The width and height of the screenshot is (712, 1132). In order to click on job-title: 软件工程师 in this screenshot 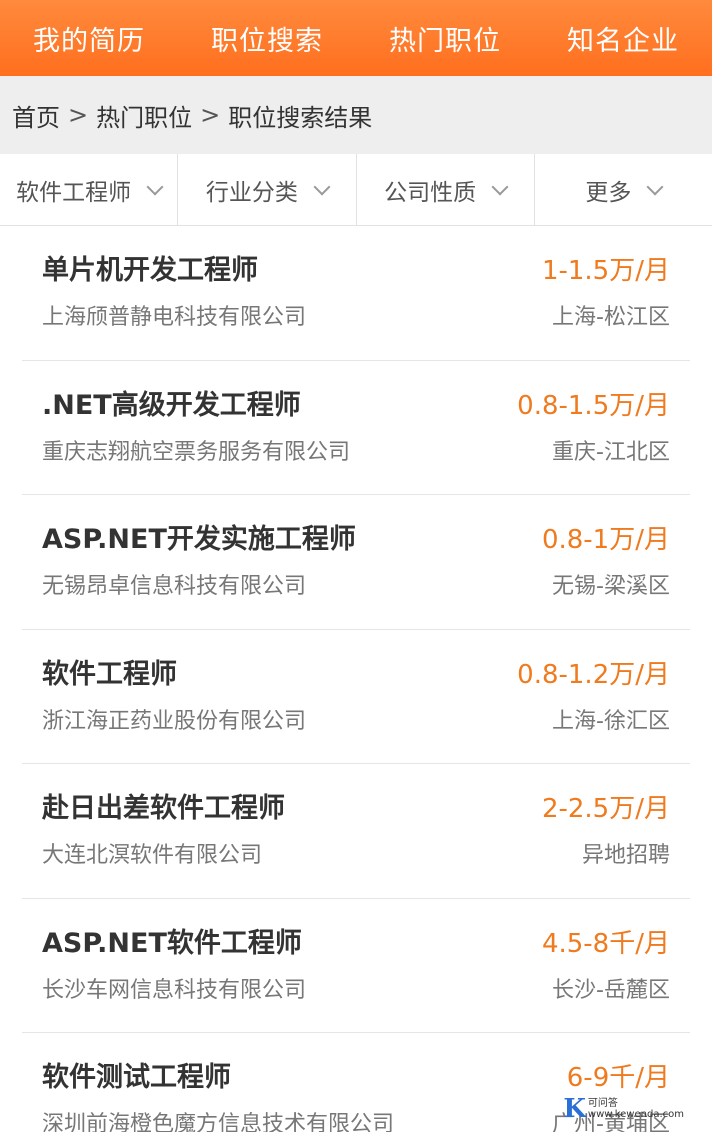, I will do `click(109, 674)`.